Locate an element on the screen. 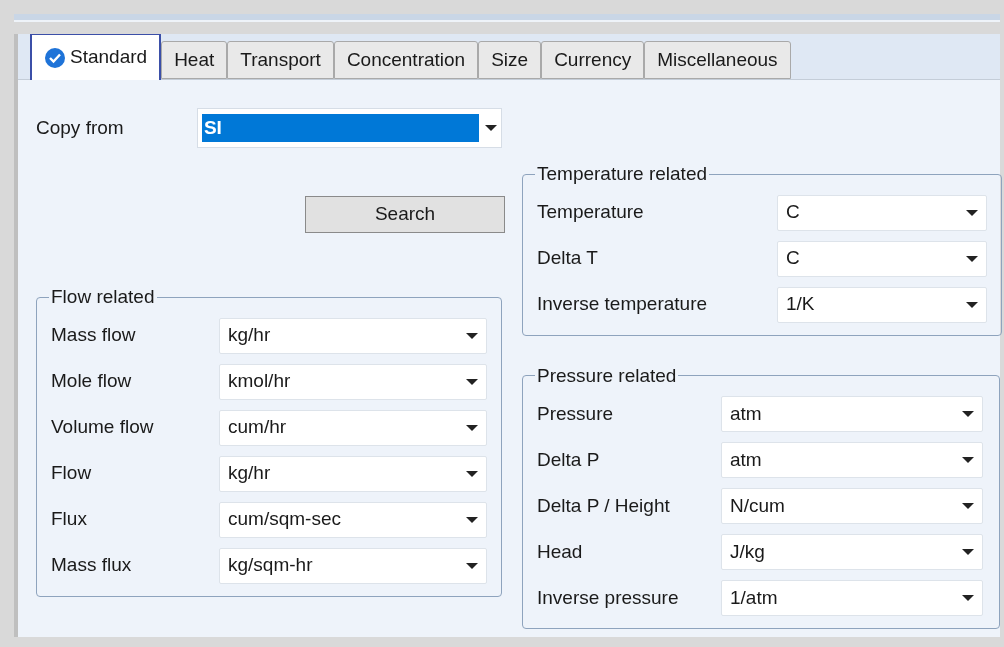 Image resolution: width=1004 pixels, height=647 pixels. dropdown: N/cum is located at coordinates (852, 506).